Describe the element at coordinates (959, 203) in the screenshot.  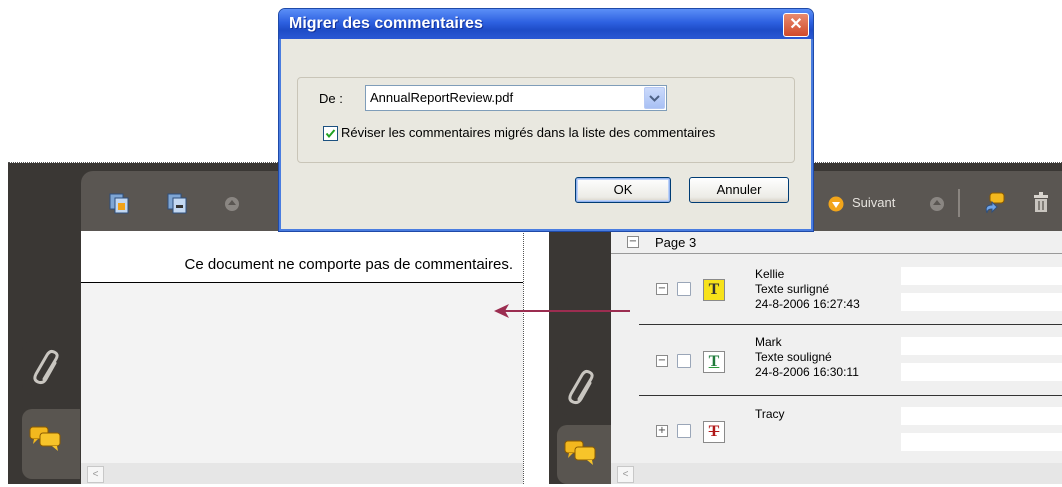
I see `toolbar-separator` at that location.